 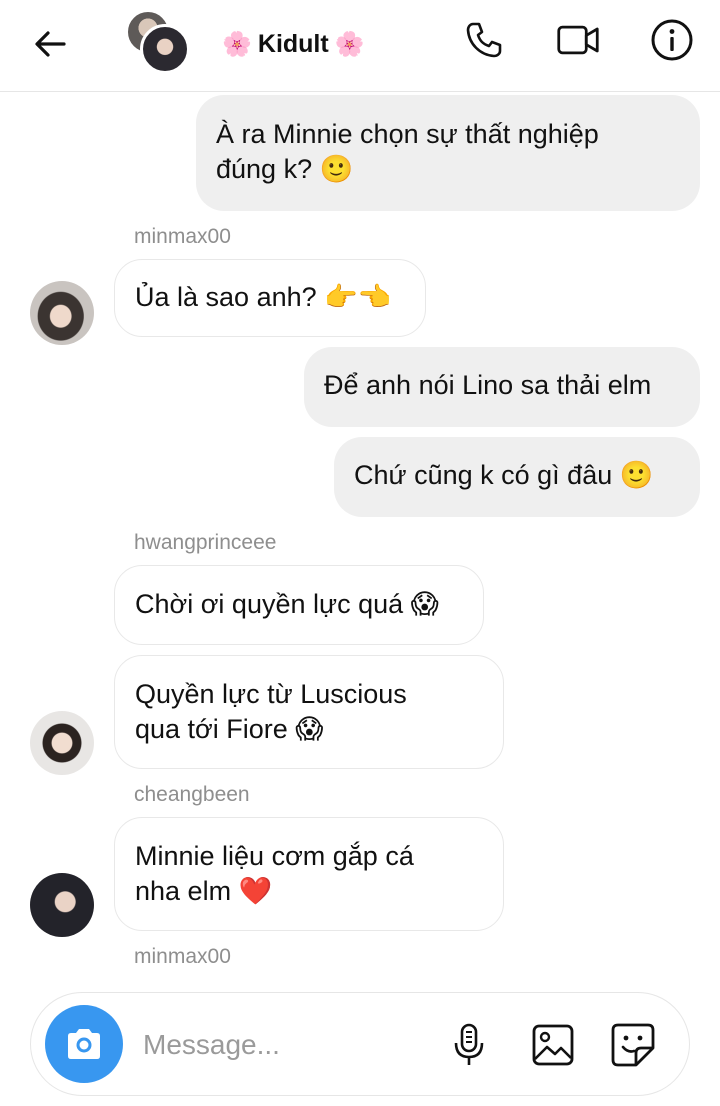 I want to click on voice-message-button, so click(x=469, y=1045).